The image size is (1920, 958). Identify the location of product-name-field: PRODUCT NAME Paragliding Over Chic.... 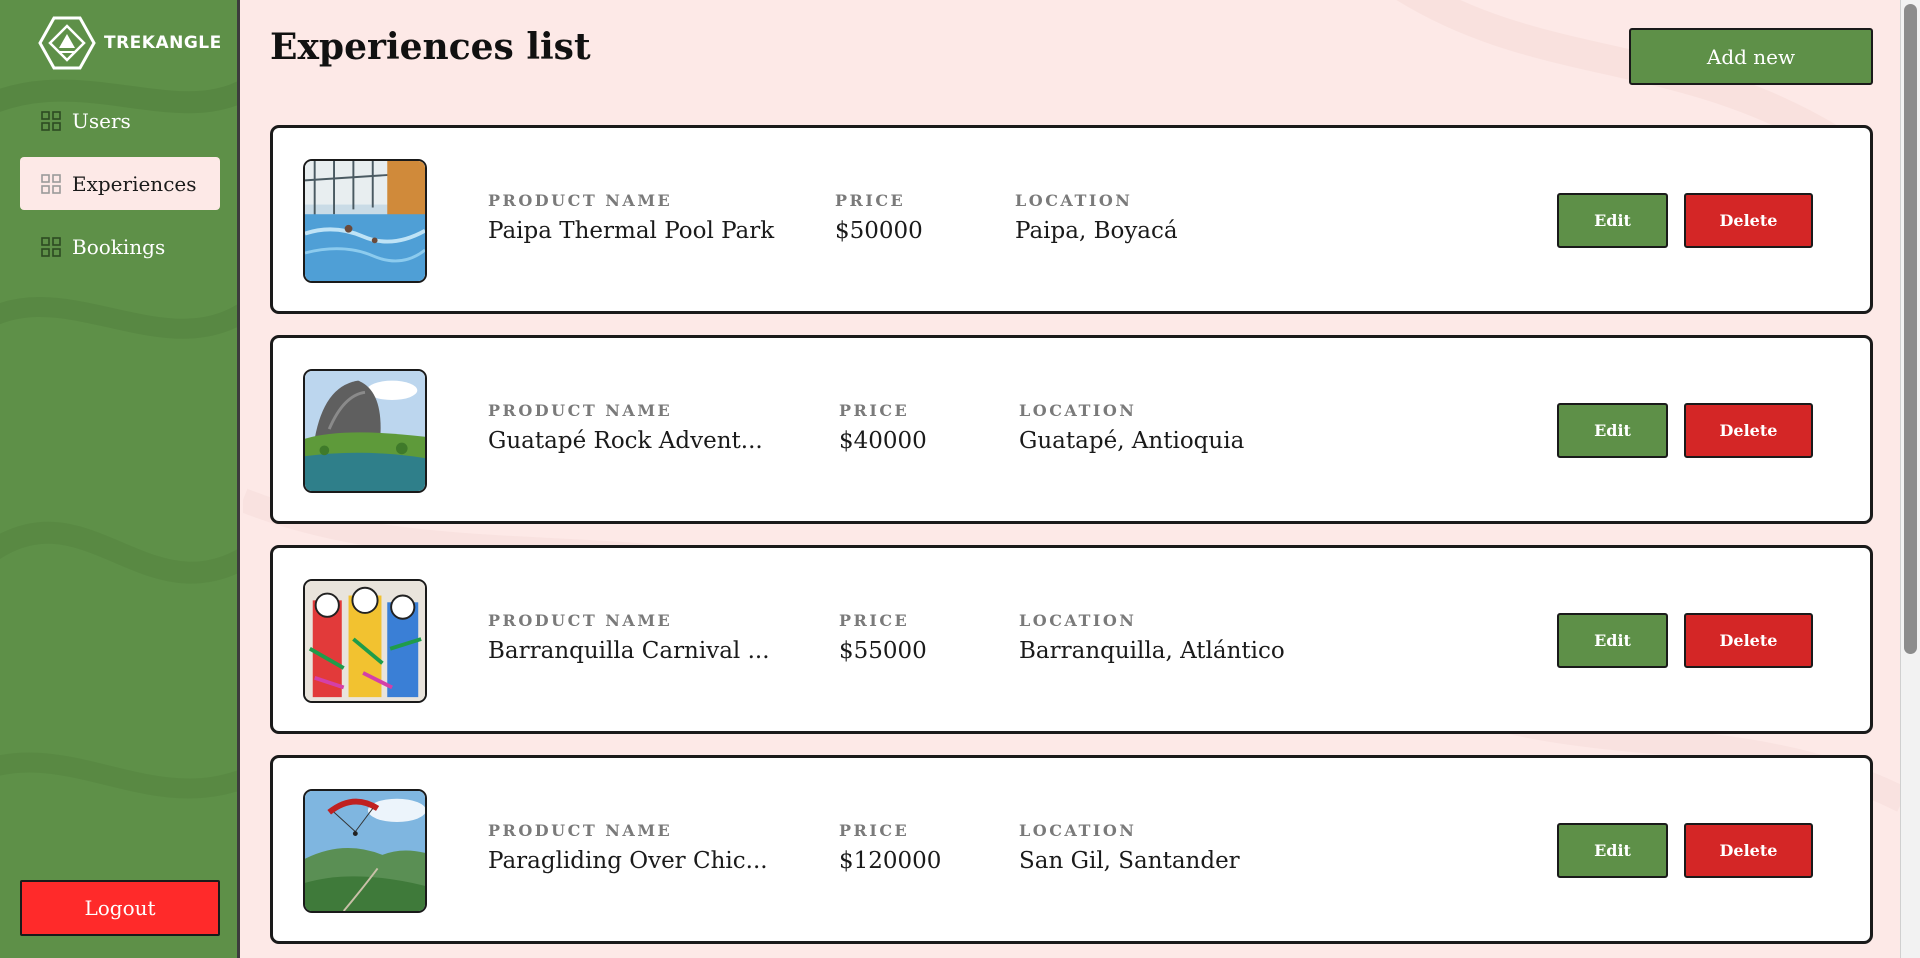
(628, 847).